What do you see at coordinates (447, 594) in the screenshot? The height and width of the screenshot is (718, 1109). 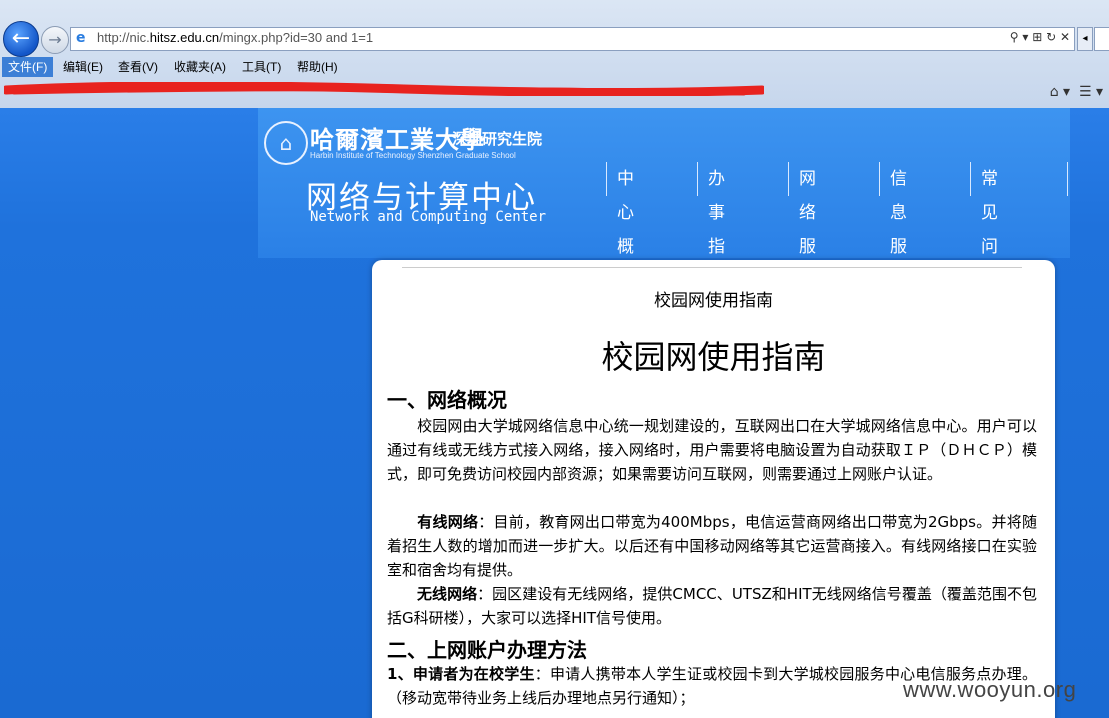 I see `paragraph-label: 无线网络` at bounding box center [447, 594].